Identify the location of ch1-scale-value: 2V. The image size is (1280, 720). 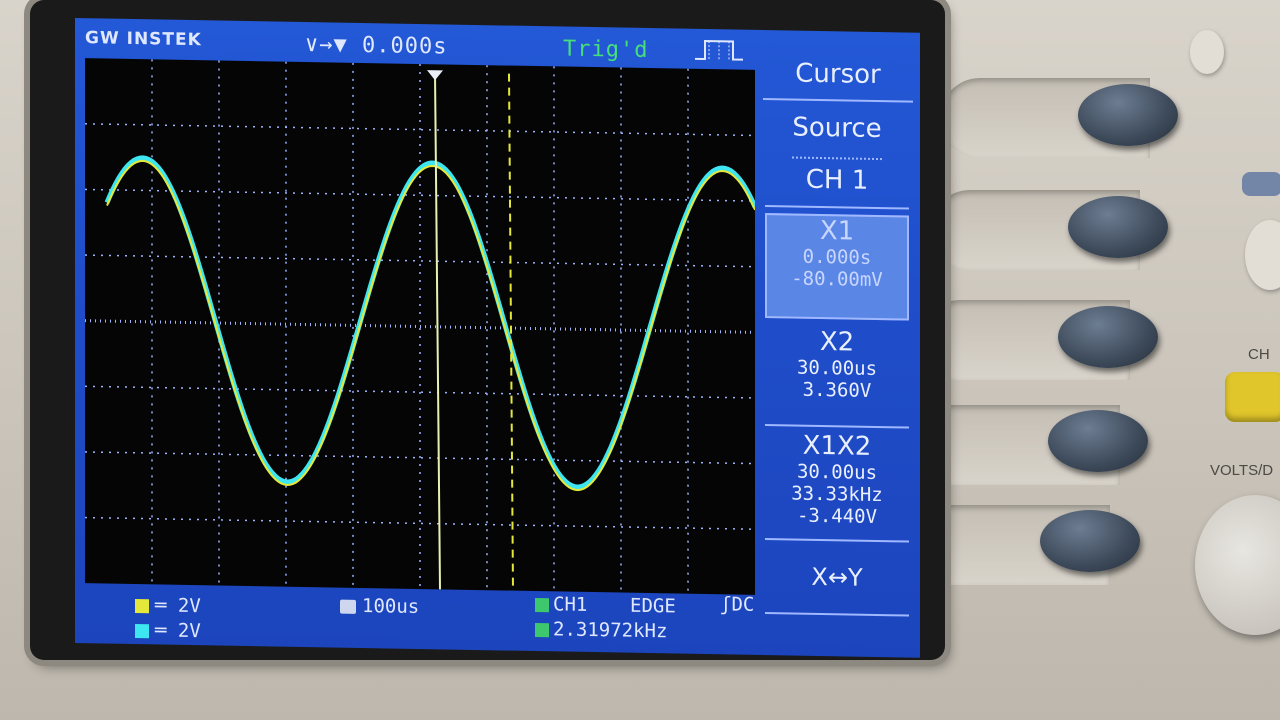
(189, 606).